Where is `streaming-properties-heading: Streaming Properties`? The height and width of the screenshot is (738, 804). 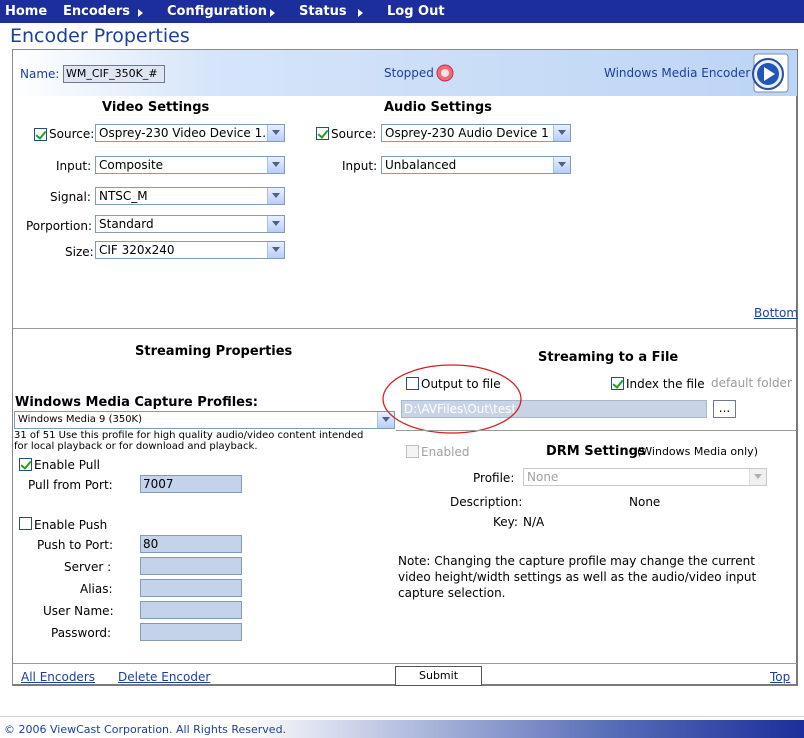 streaming-properties-heading: Streaming Properties is located at coordinates (214, 351).